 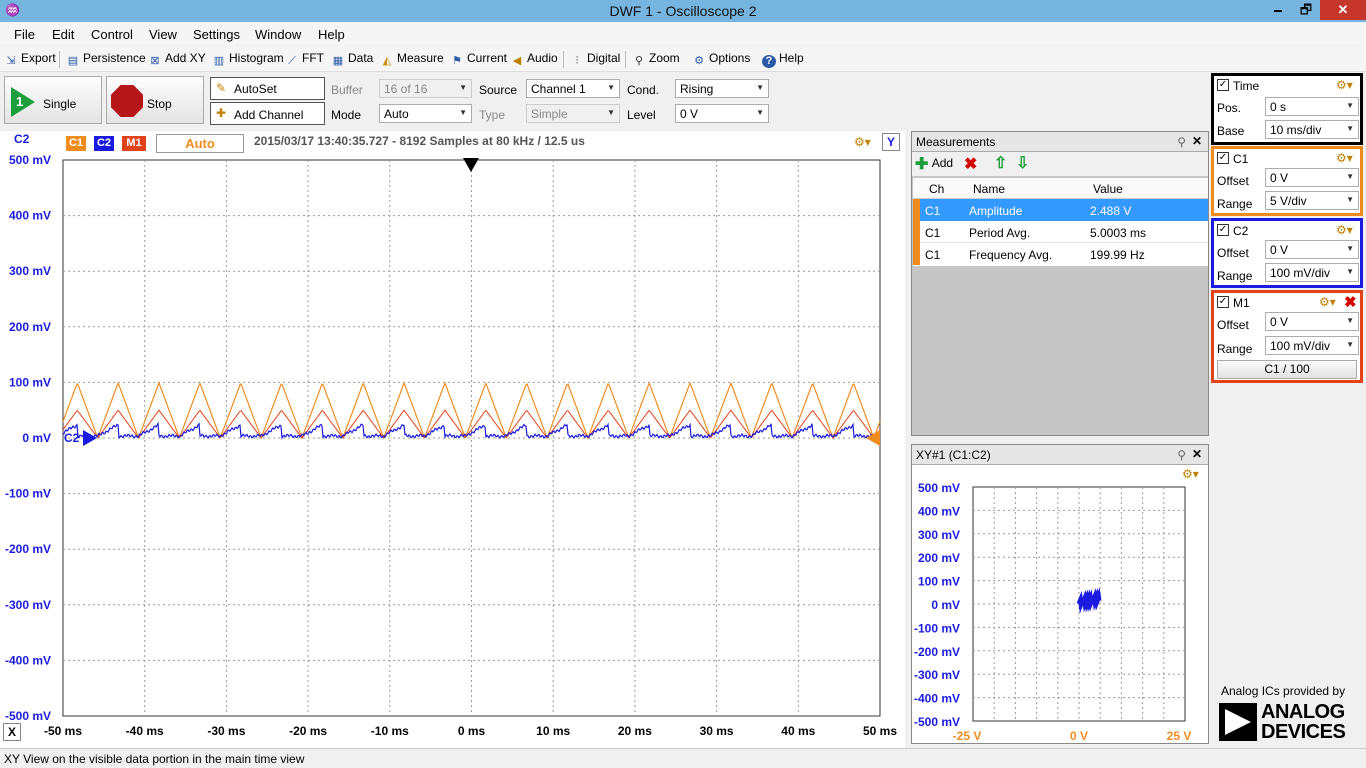 I want to click on c2-offset-input: 0 V ▼, so click(x=1312, y=249).